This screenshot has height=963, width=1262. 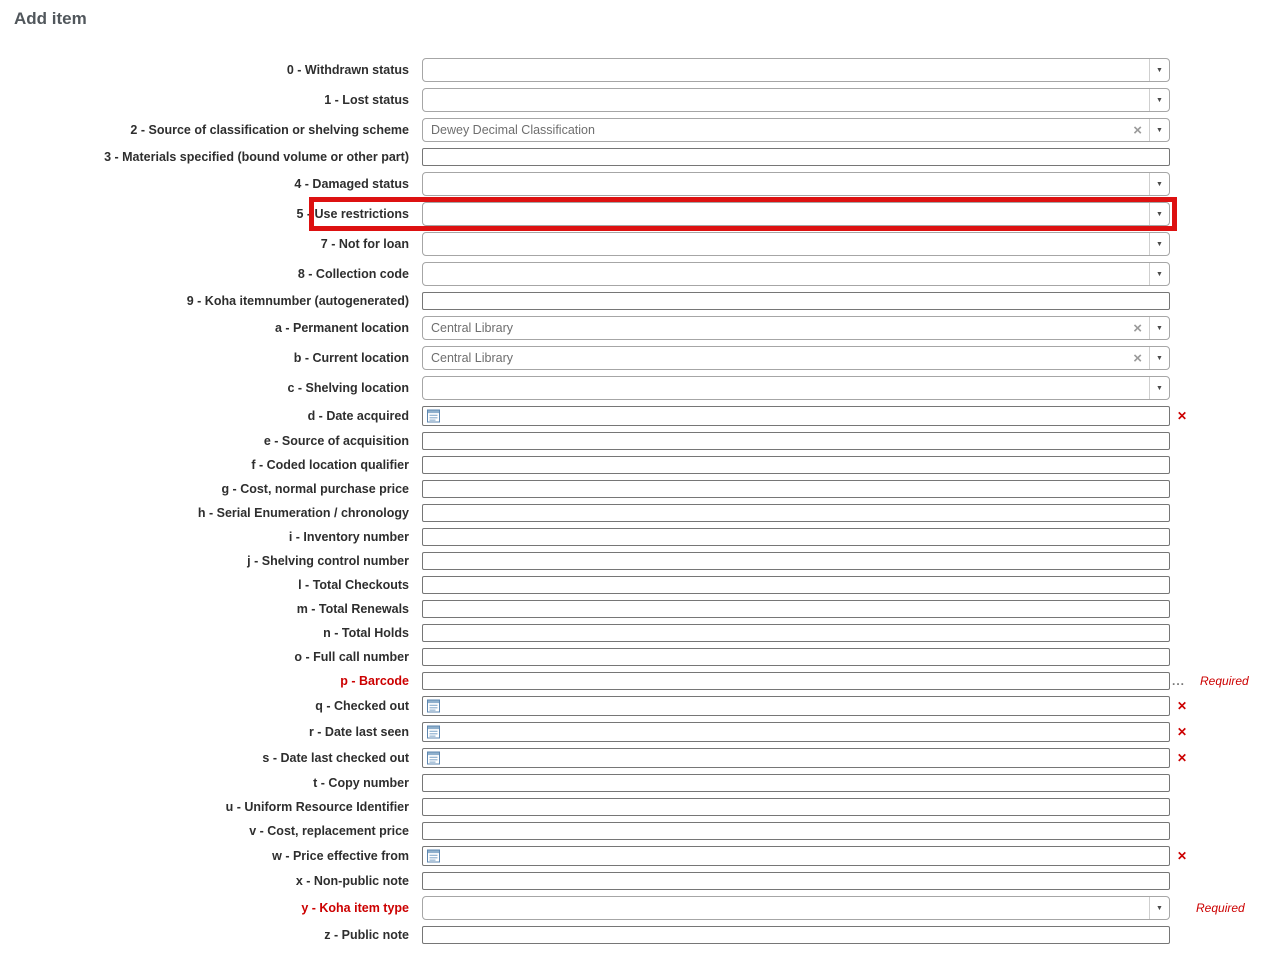 What do you see at coordinates (303, 513) in the screenshot?
I see `field-label: h - Serial Enumeration / chronology` at bounding box center [303, 513].